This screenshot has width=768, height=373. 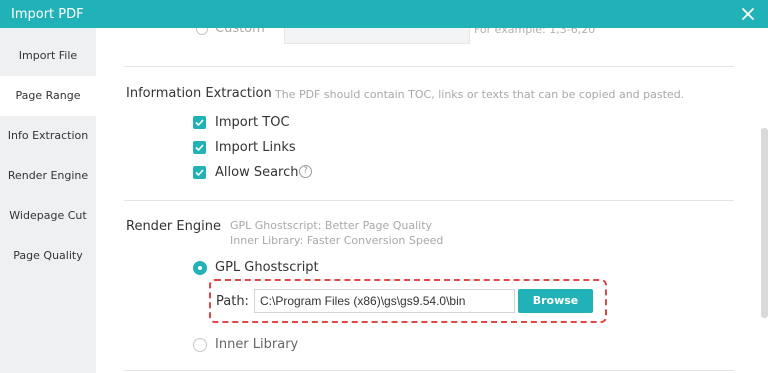 I want to click on sidebar-item-import-file: Import File, so click(x=48, y=56).